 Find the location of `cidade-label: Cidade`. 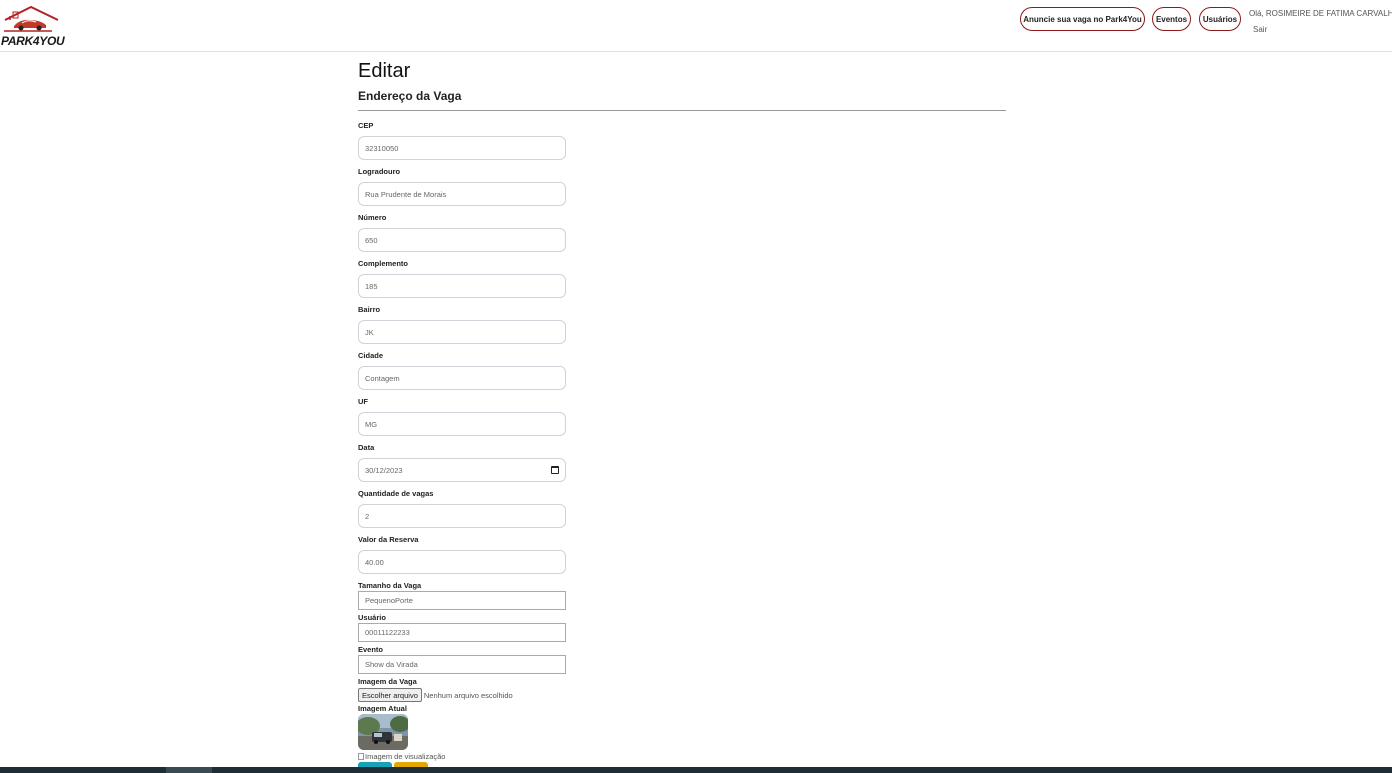

cidade-label: Cidade is located at coordinates (371, 355).